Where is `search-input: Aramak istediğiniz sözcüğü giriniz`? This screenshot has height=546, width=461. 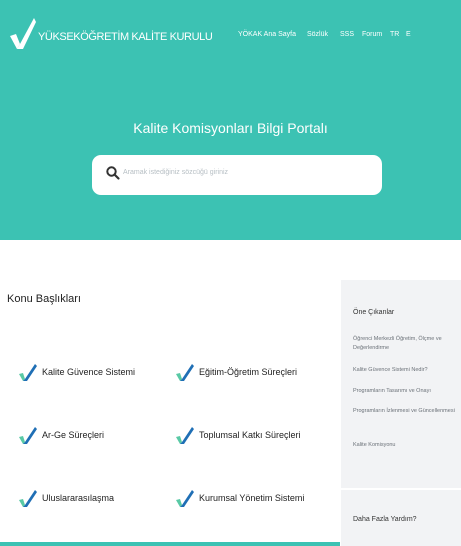 search-input: Aramak istediğiniz sözcüğü giriniz is located at coordinates (175, 172).